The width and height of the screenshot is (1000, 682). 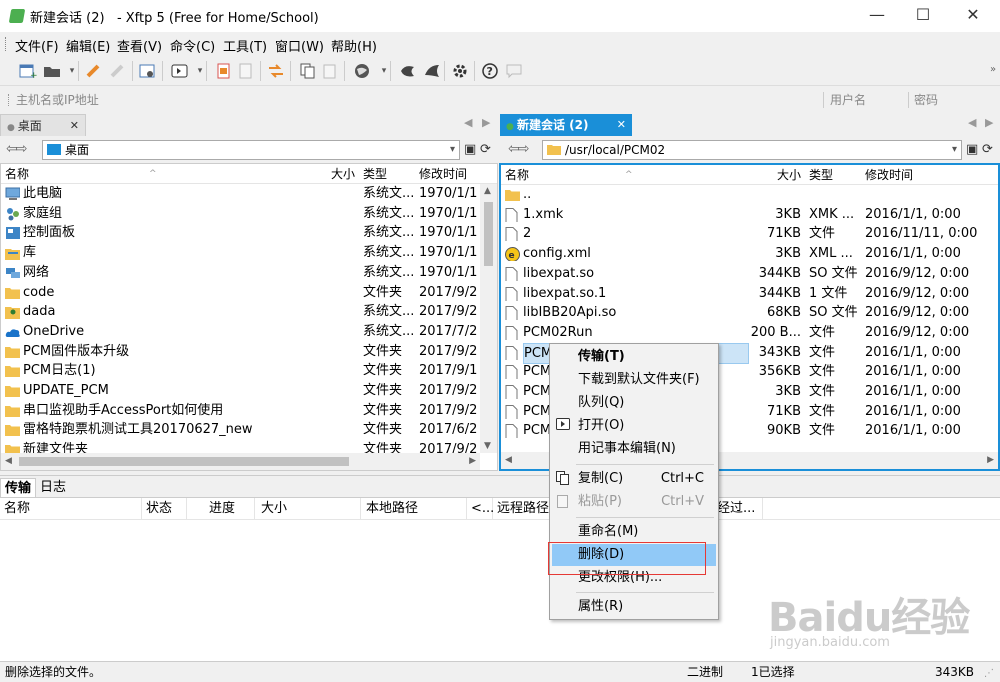 I want to click on left-vertical-scrollbar: ▲ ▼, so click(x=488, y=318).